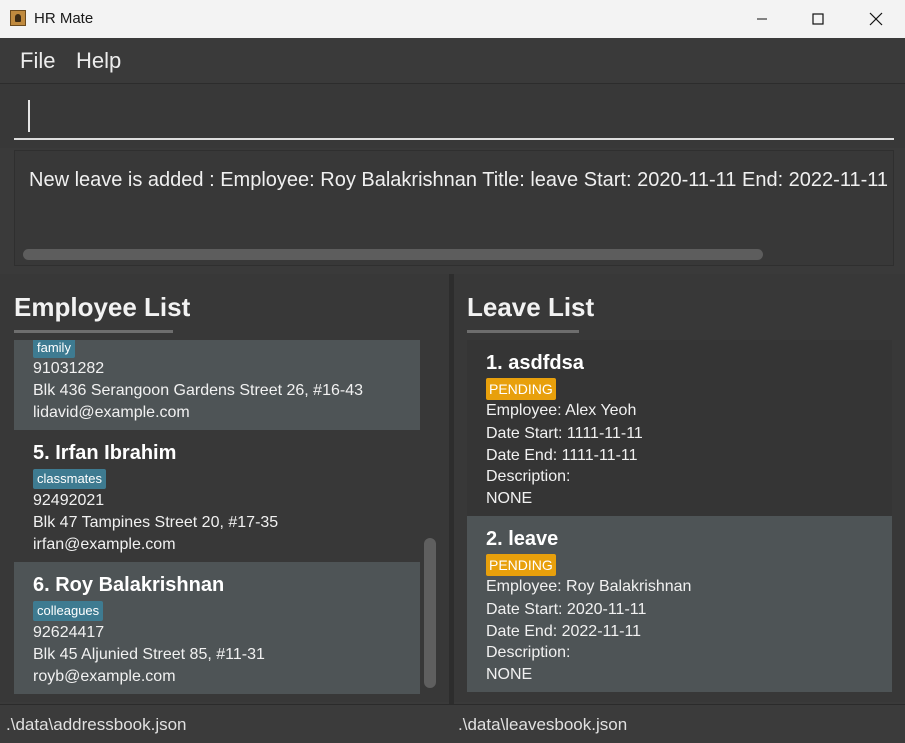  I want to click on employee-title-underline, so click(93, 331).